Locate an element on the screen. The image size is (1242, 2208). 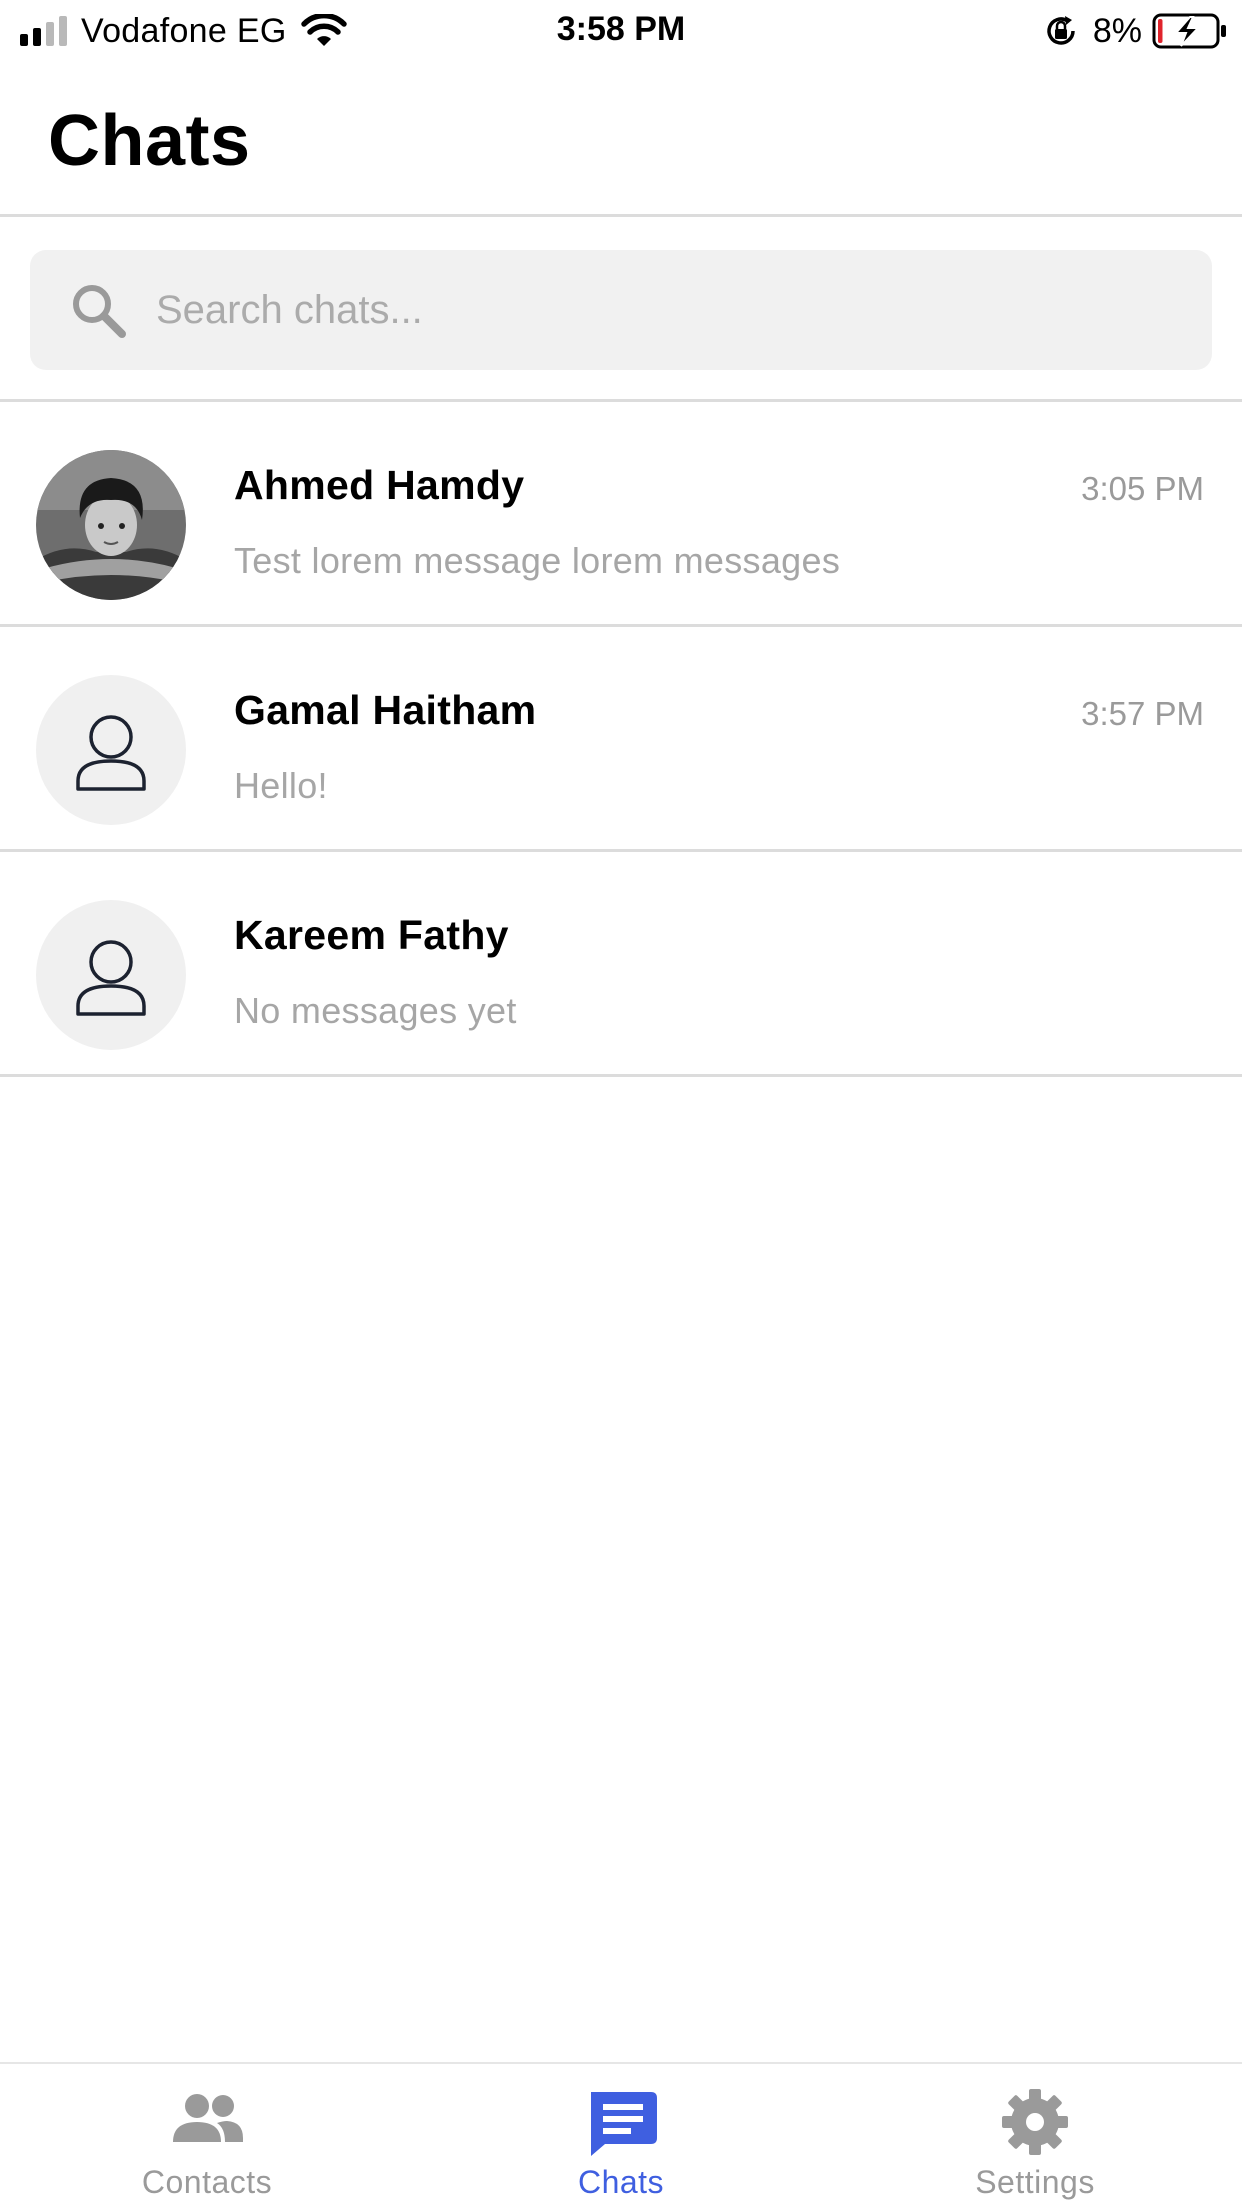
chat-preview: Test lorem message lorem messages is located at coordinates (537, 560).